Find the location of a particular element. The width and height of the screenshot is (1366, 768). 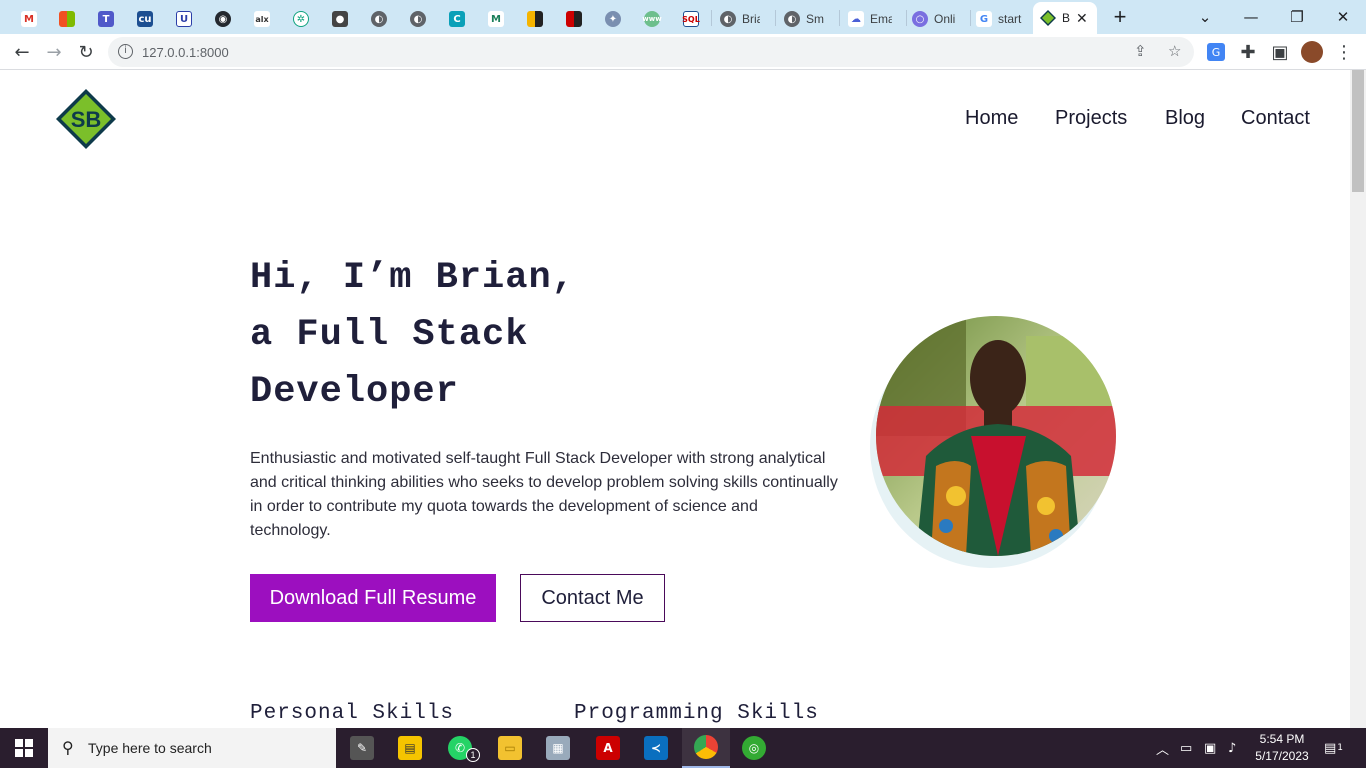

new-tab-button: + is located at coordinates (1120, 17).